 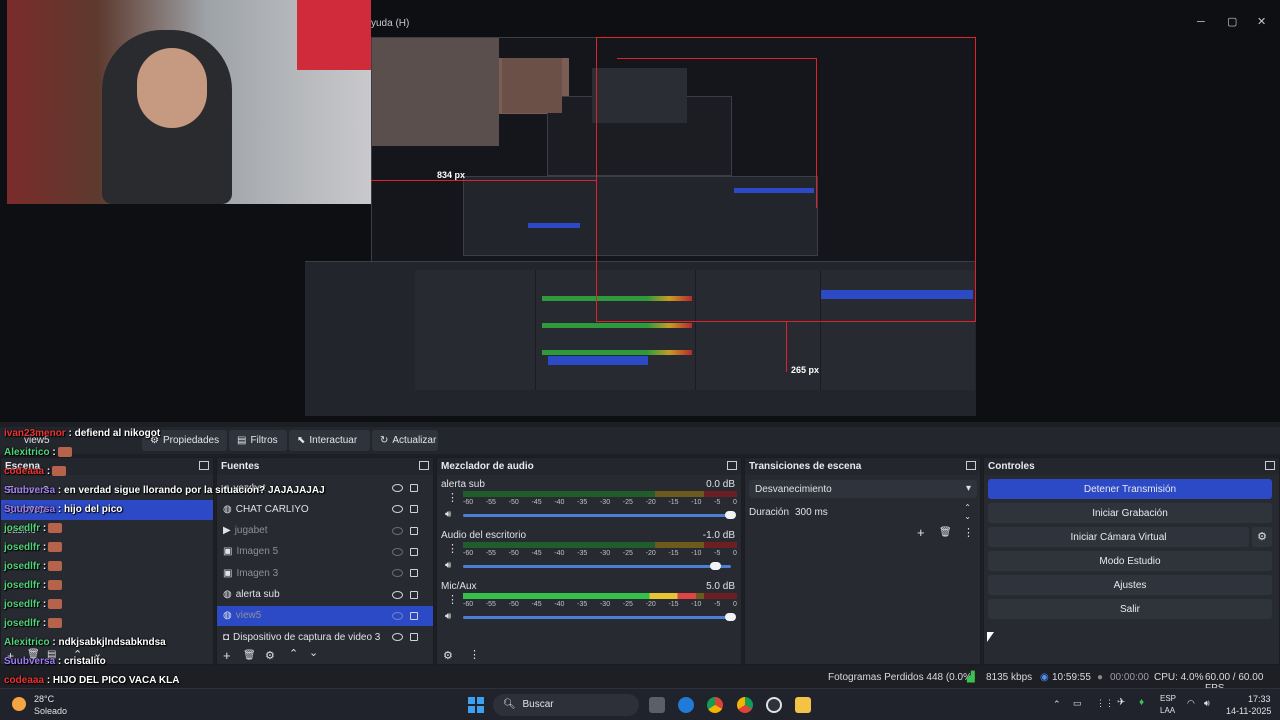 What do you see at coordinates (405, 440) in the screenshot?
I see `refresh-button: ↻ Actualizar` at bounding box center [405, 440].